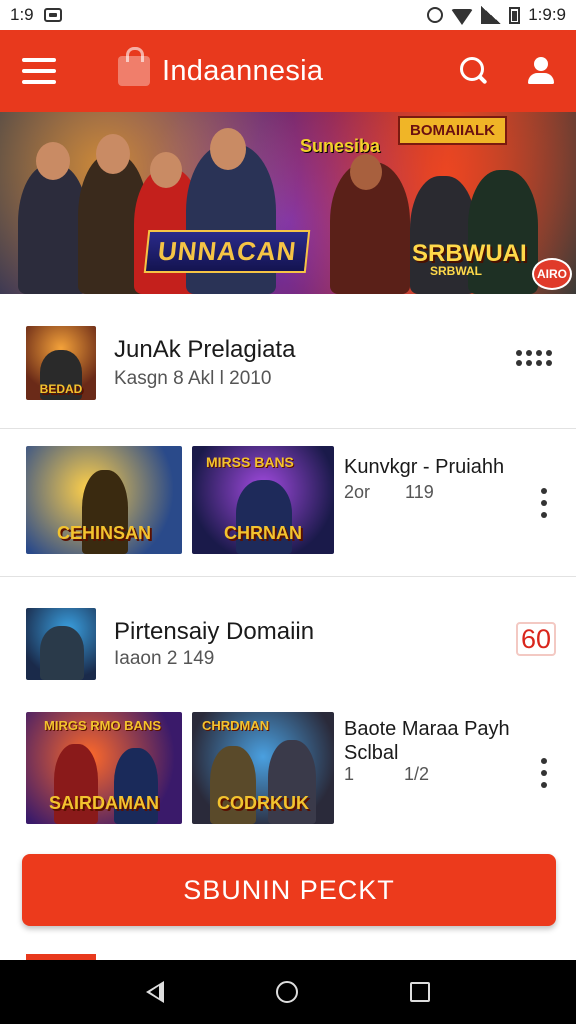  Describe the element at coordinates (424, 467) in the screenshot. I see `item1-title: Kunvkgr - Pruiahh` at that location.